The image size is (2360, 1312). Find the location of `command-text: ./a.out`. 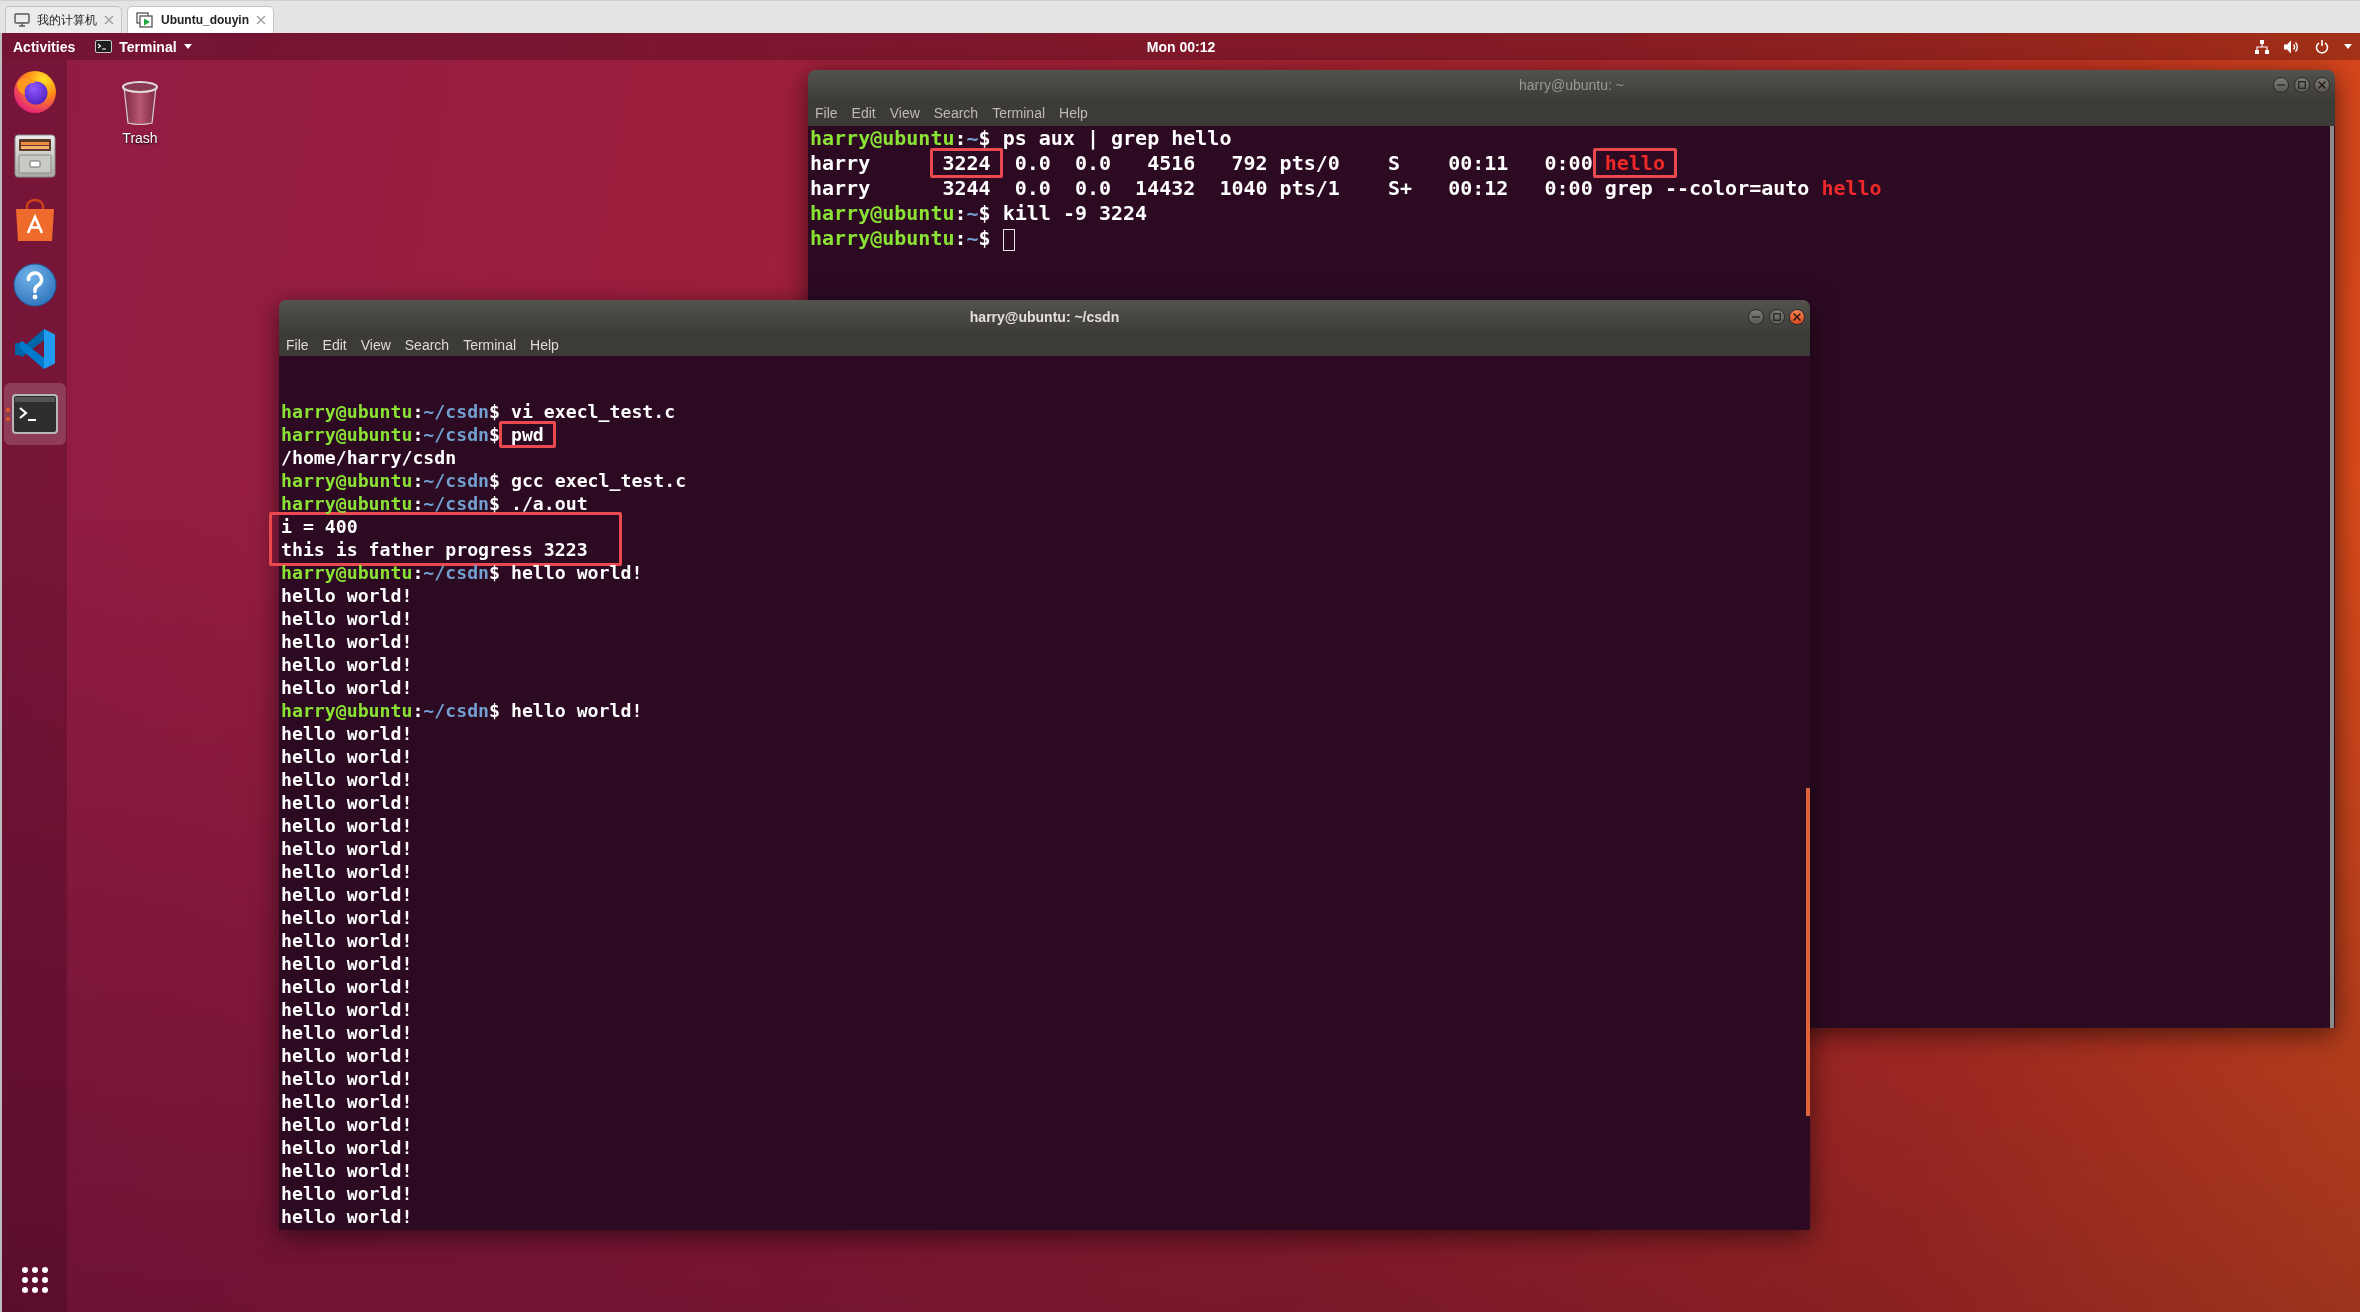

command-text: ./a.out is located at coordinates (549, 503).